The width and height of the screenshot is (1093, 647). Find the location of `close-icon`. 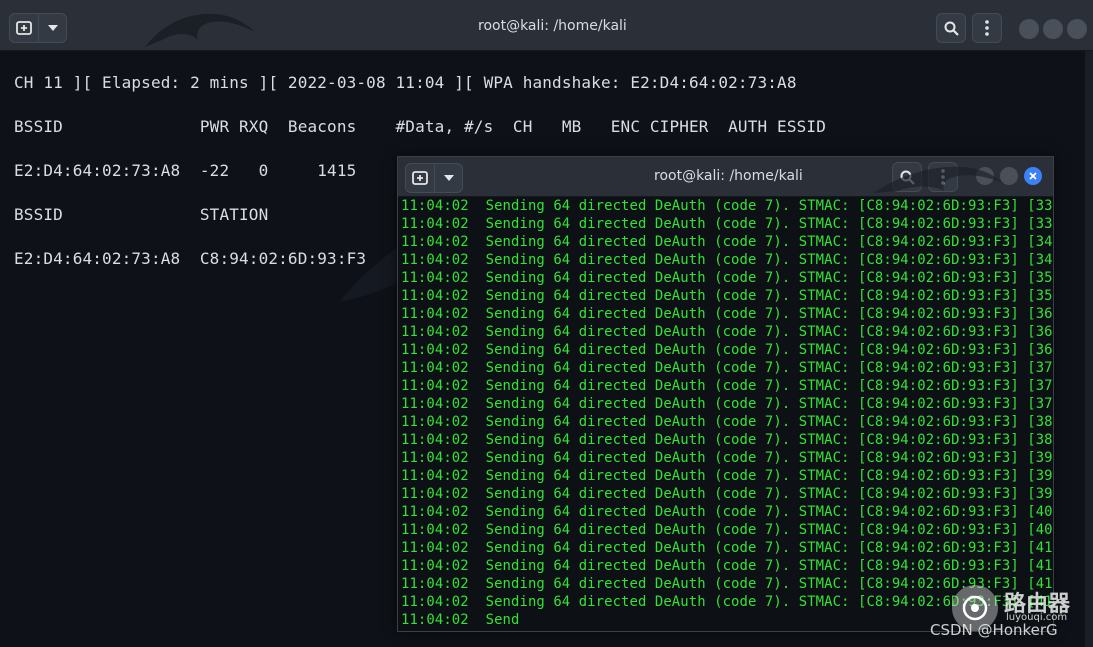

close-icon is located at coordinates (1033, 176).